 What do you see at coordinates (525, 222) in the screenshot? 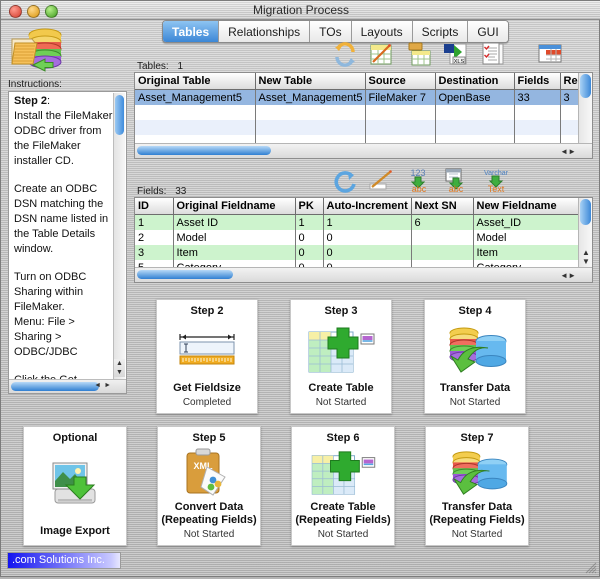
I see `cell-new-fieldname: Asset_ID` at bounding box center [525, 222].